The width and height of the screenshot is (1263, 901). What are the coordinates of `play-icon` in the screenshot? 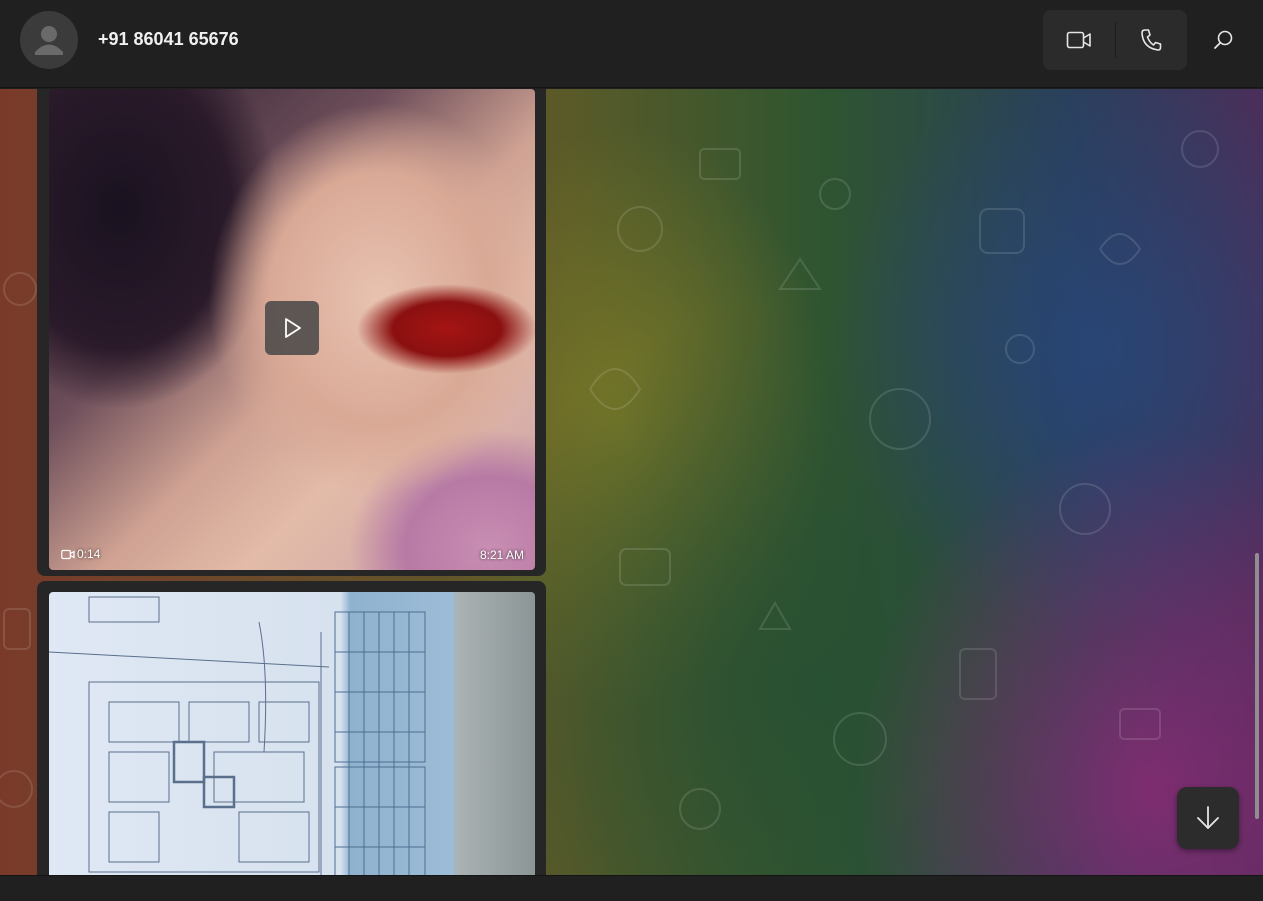 It's located at (293, 328).